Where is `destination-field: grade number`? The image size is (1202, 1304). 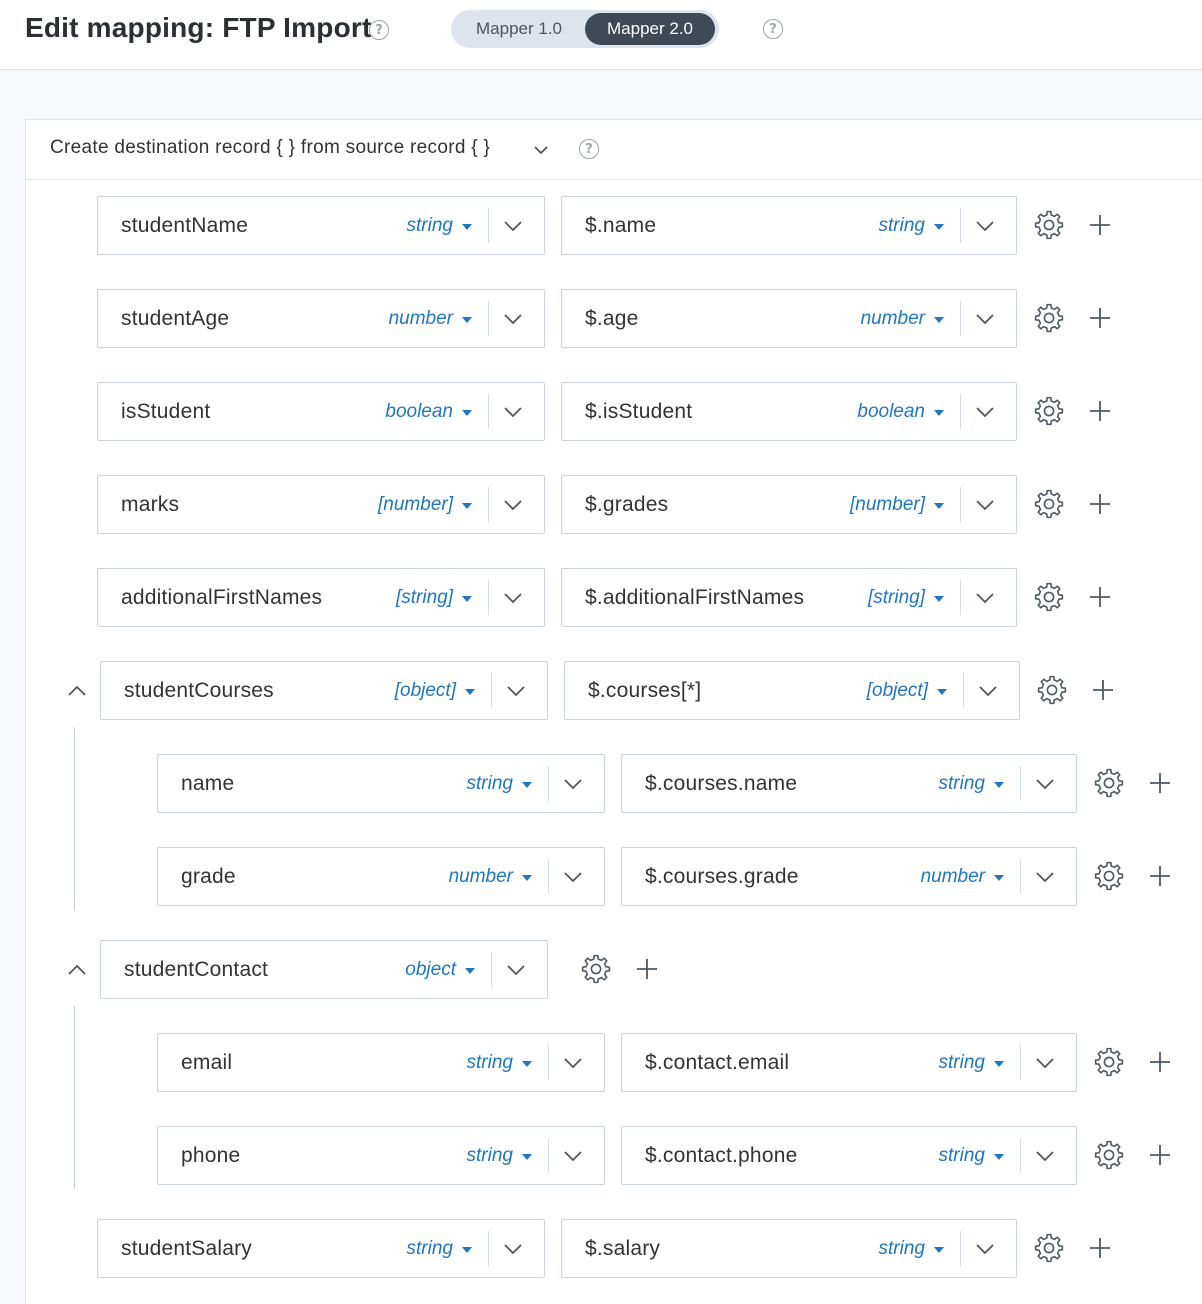
destination-field: grade number is located at coordinates (381, 876).